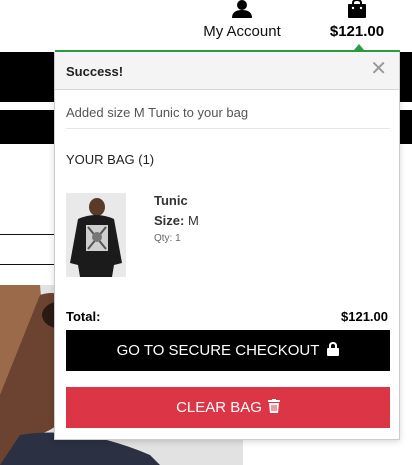 The height and width of the screenshot is (465, 412). Describe the element at coordinates (227, 71) in the screenshot. I see `popover-header: Success! ✕` at that location.